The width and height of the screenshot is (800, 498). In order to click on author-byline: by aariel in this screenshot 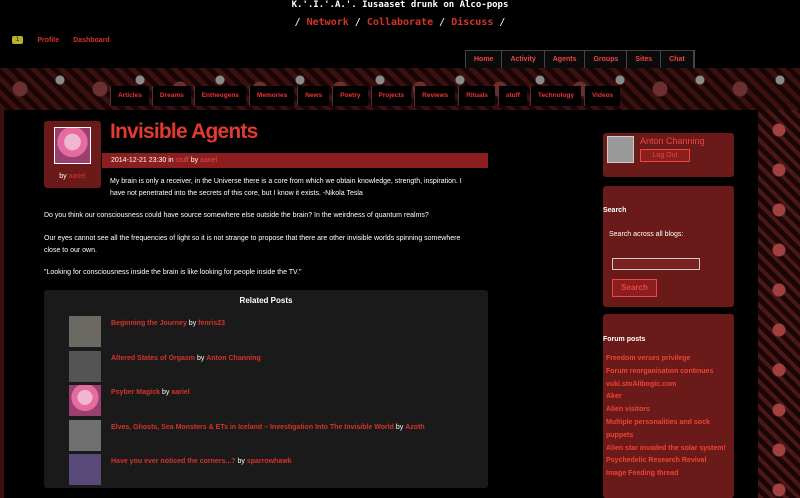, I will do `click(72, 176)`.